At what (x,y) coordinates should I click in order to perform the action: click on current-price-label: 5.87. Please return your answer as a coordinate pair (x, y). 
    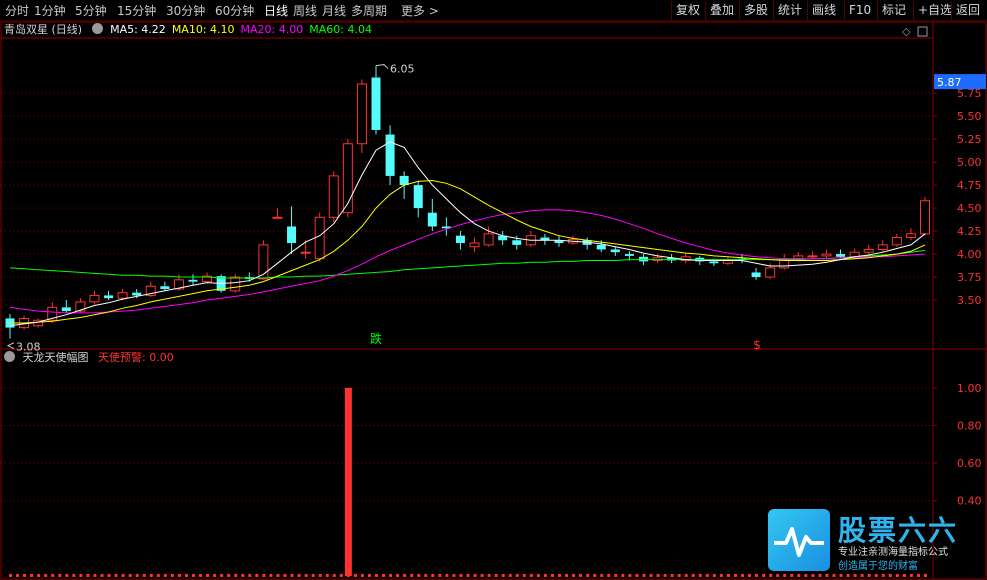
    Looking at the image, I should click on (949, 82).